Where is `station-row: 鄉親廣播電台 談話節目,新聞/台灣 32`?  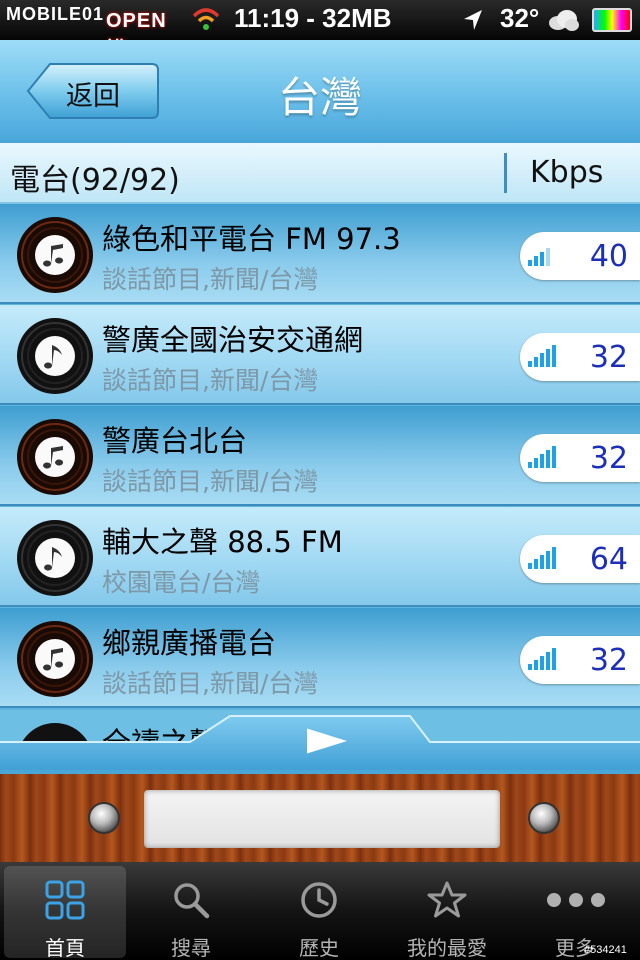 station-row: 鄉親廣播電台 談話節目,新聞/台灣 32 is located at coordinates (320, 658).